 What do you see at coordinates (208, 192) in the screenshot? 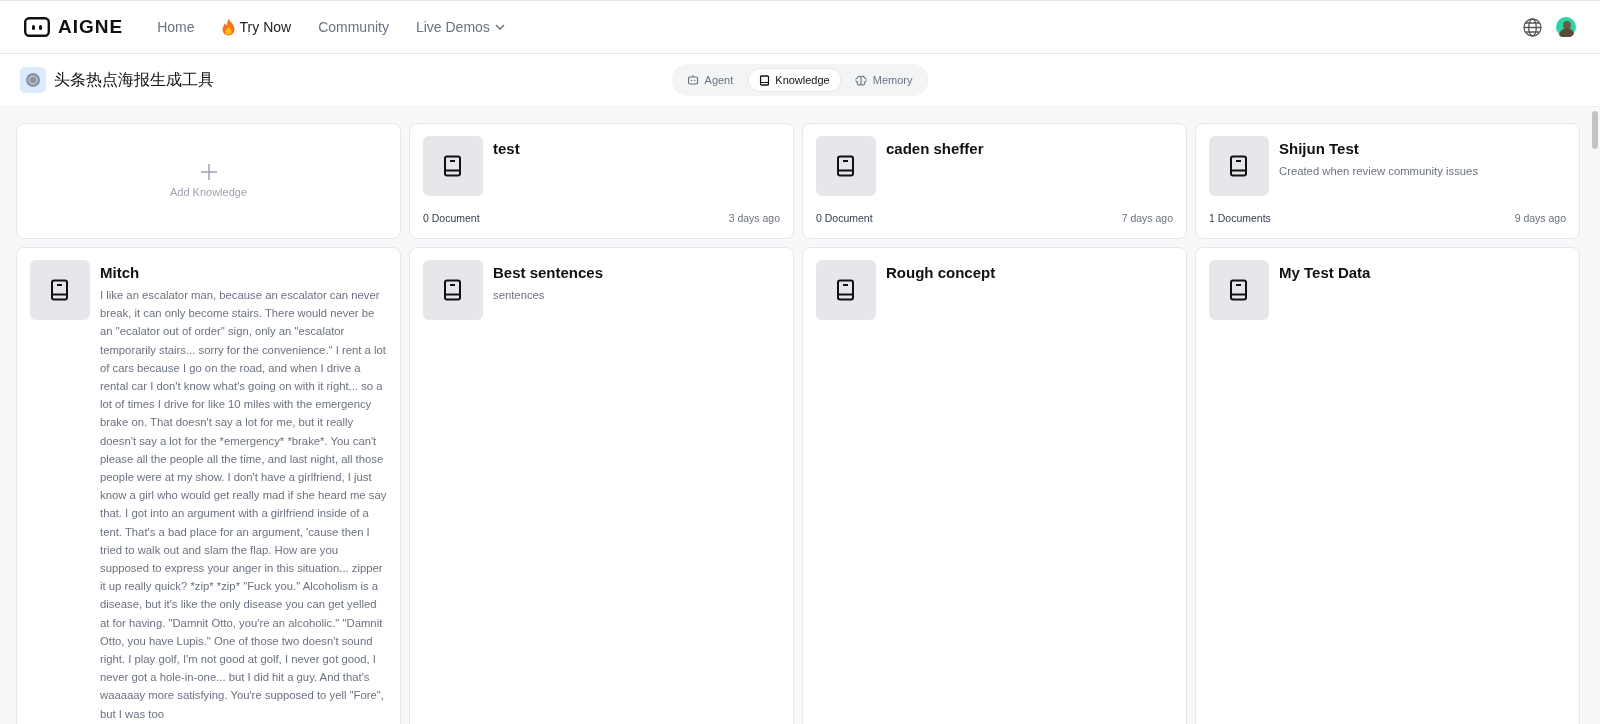
I see `add-knowledge-label: Add Knowledge` at bounding box center [208, 192].